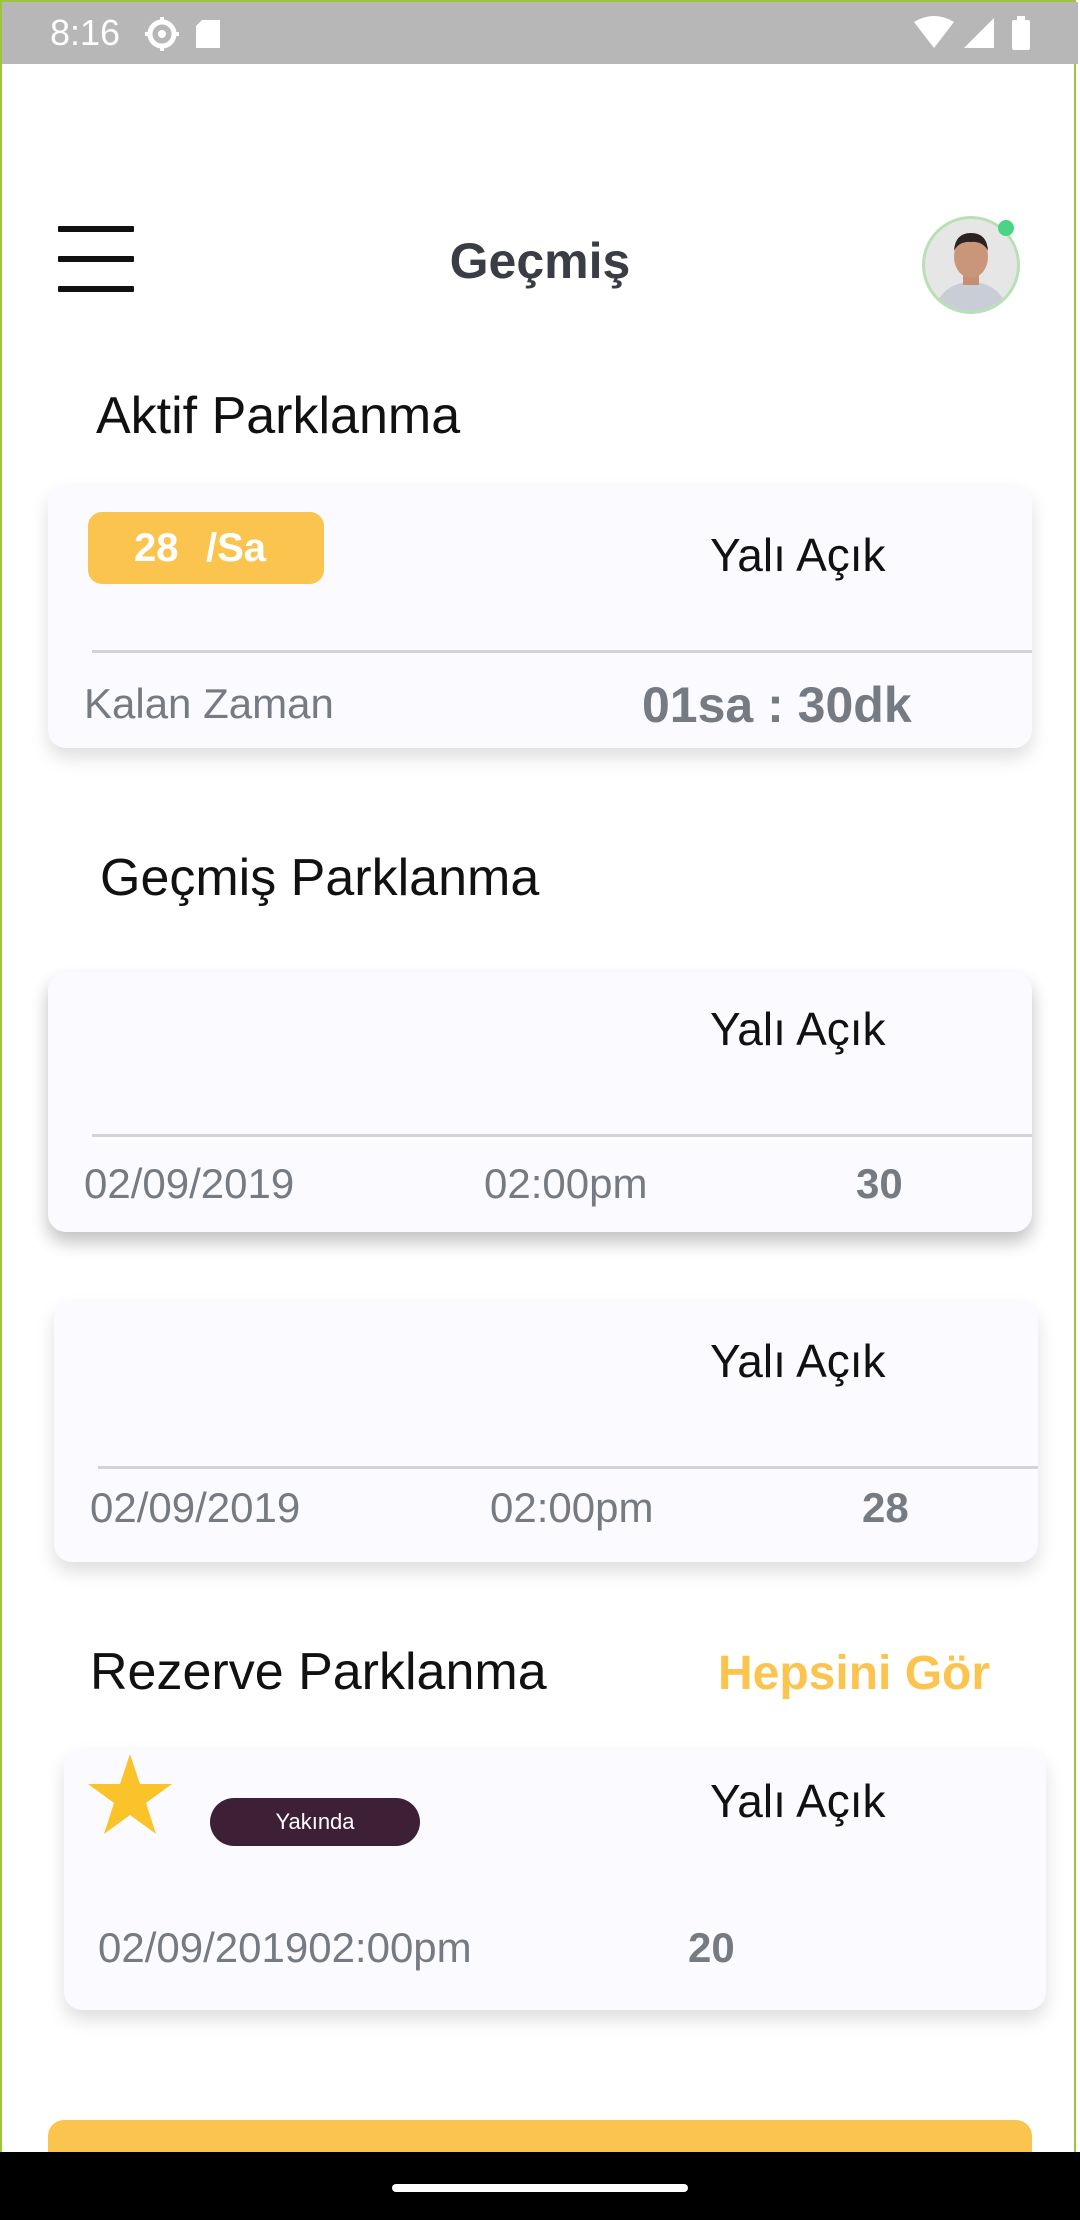 The height and width of the screenshot is (2220, 1080). I want to click on reserve-section-title: Rezerve Parklanma, so click(318, 1672).